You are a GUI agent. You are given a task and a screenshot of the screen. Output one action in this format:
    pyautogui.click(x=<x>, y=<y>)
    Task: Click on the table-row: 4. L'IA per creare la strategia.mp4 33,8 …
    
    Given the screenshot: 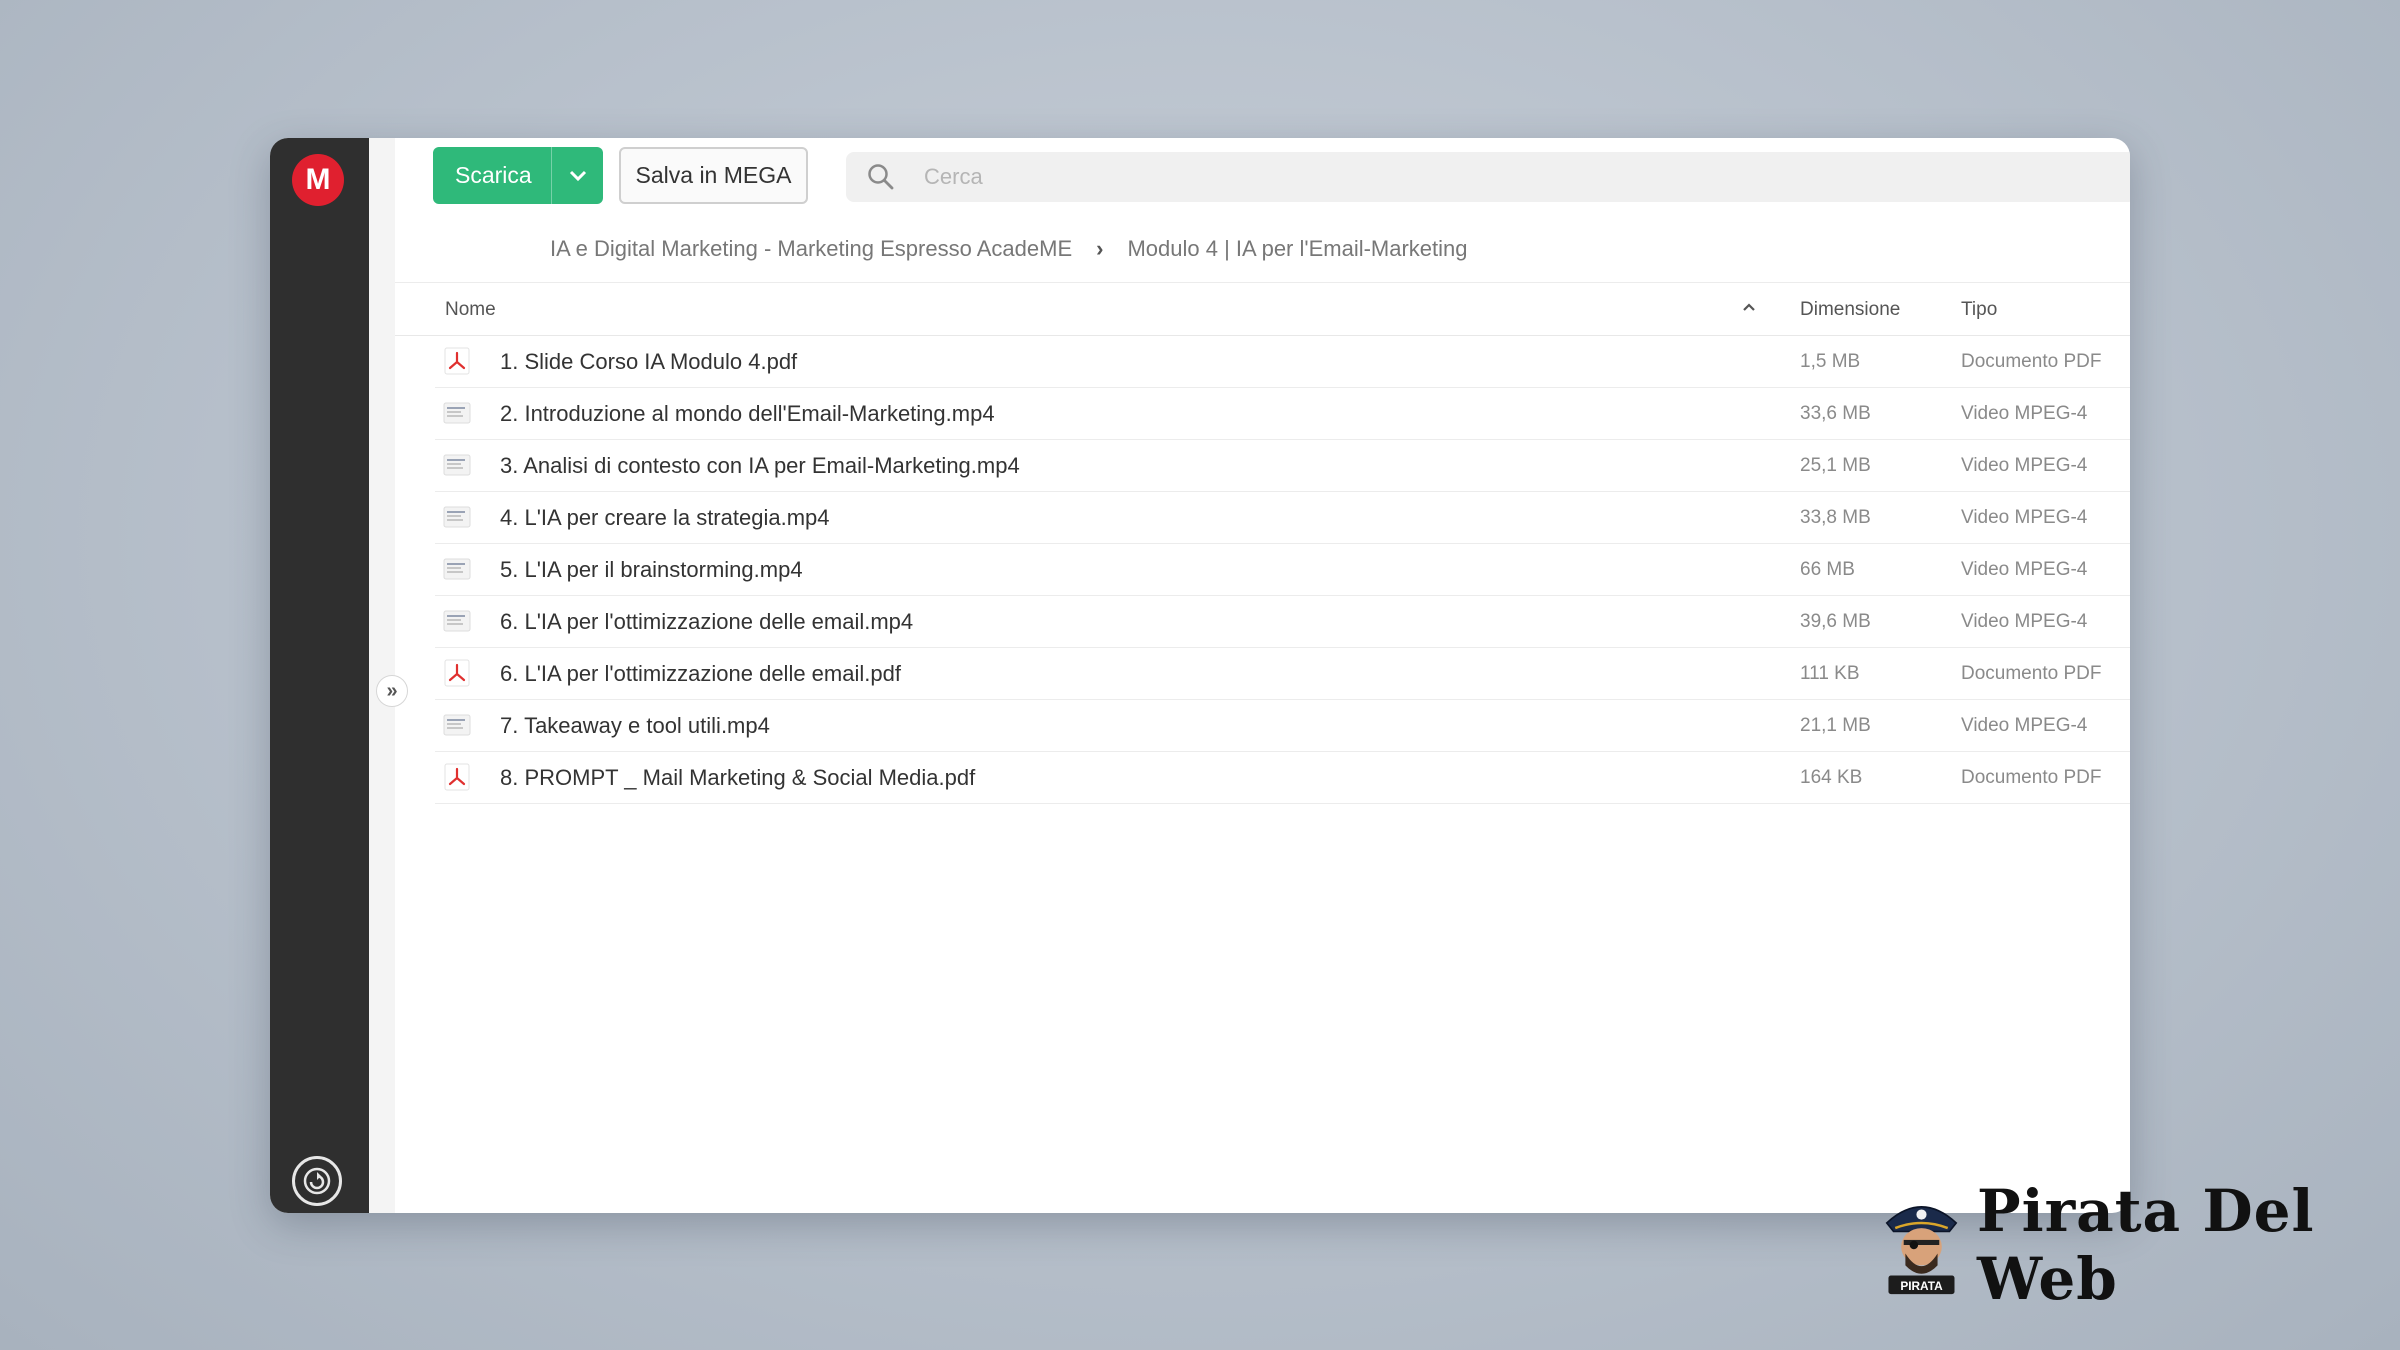 What is the action you would take?
    pyautogui.click(x=1282, y=518)
    